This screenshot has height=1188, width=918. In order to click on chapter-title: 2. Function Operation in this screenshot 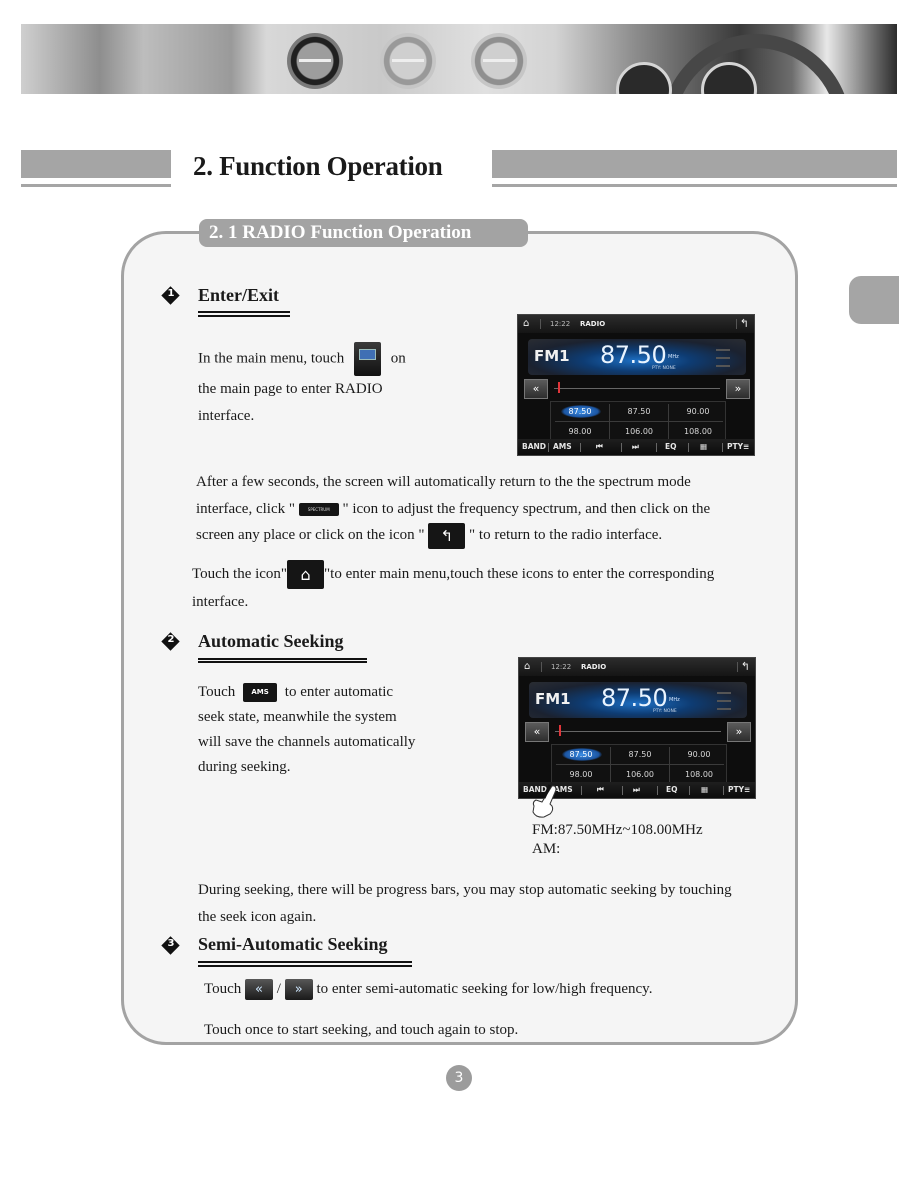, I will do `click(318, 166)`.